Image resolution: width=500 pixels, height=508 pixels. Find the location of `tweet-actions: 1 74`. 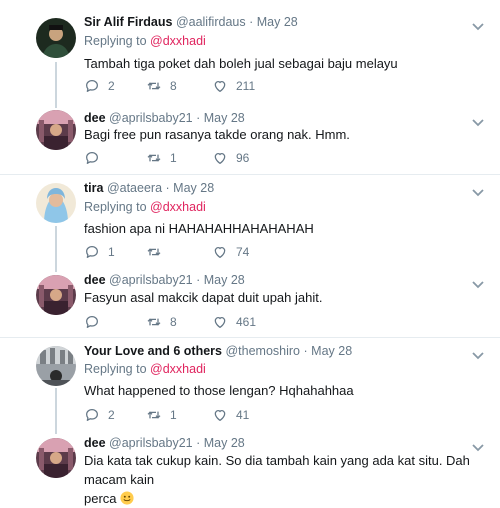

tweet-actions: 1 74 is located at coordinates (199, 254).